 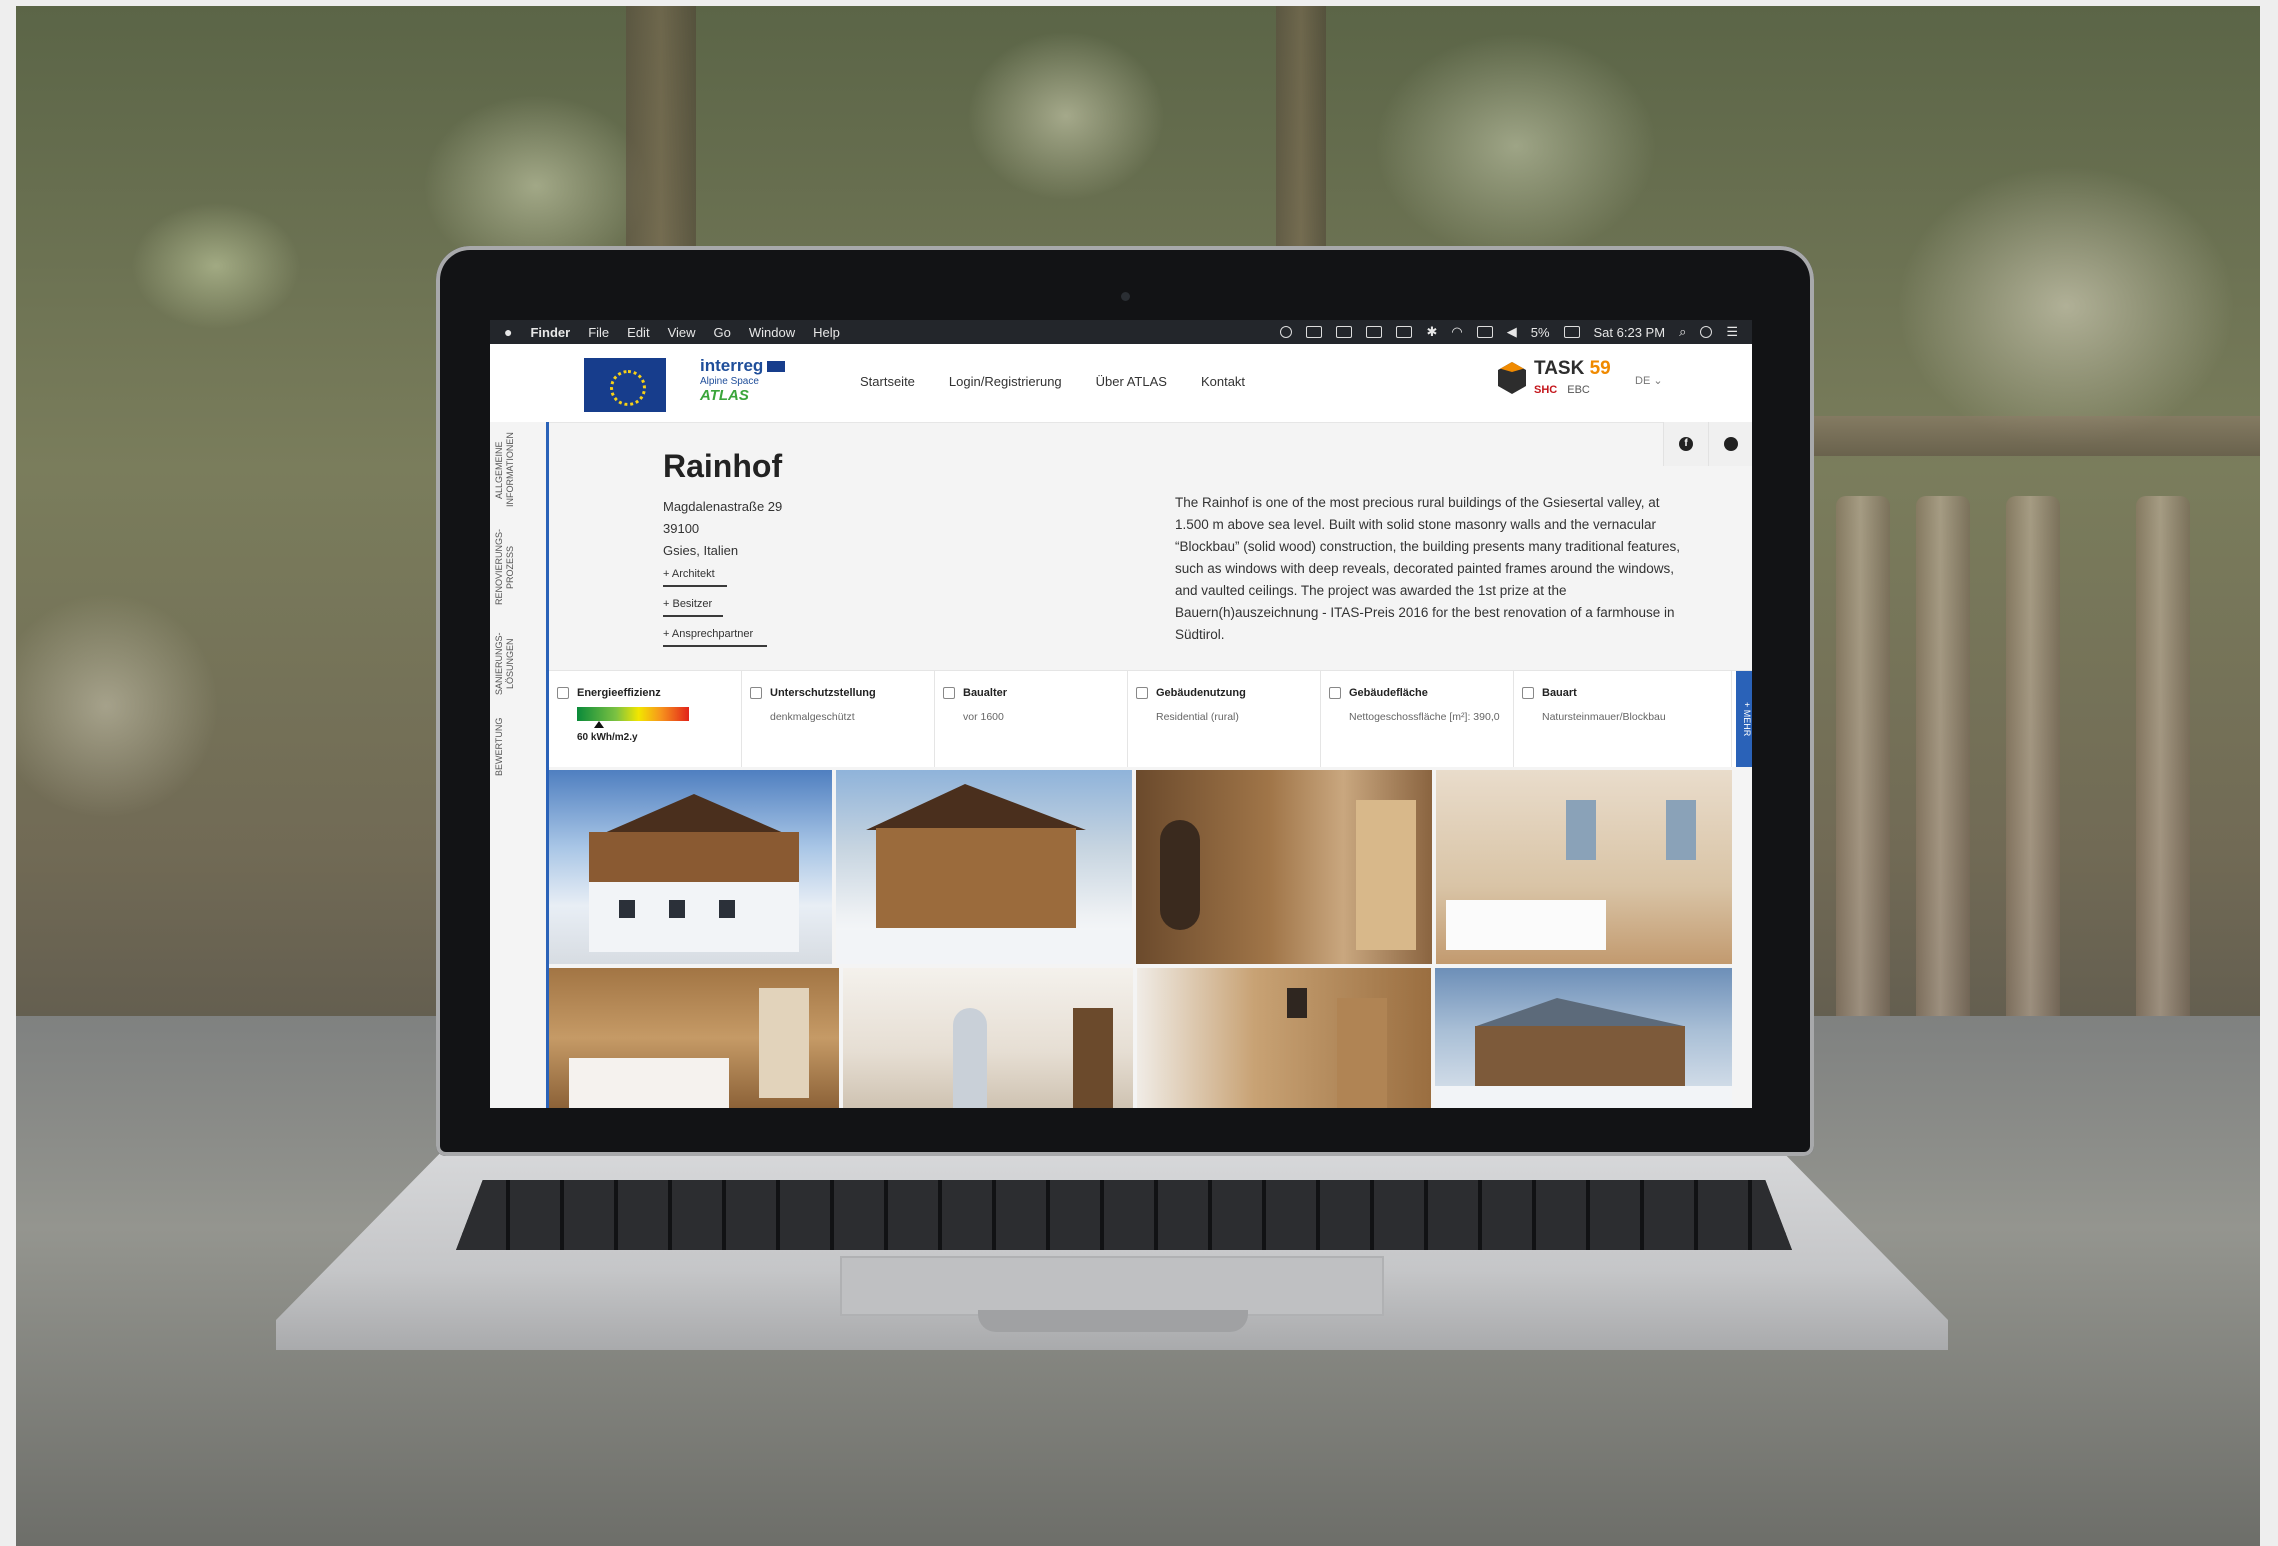 I want to click on fact-label: Gebäudefläche, so click(x=1388, y=693).